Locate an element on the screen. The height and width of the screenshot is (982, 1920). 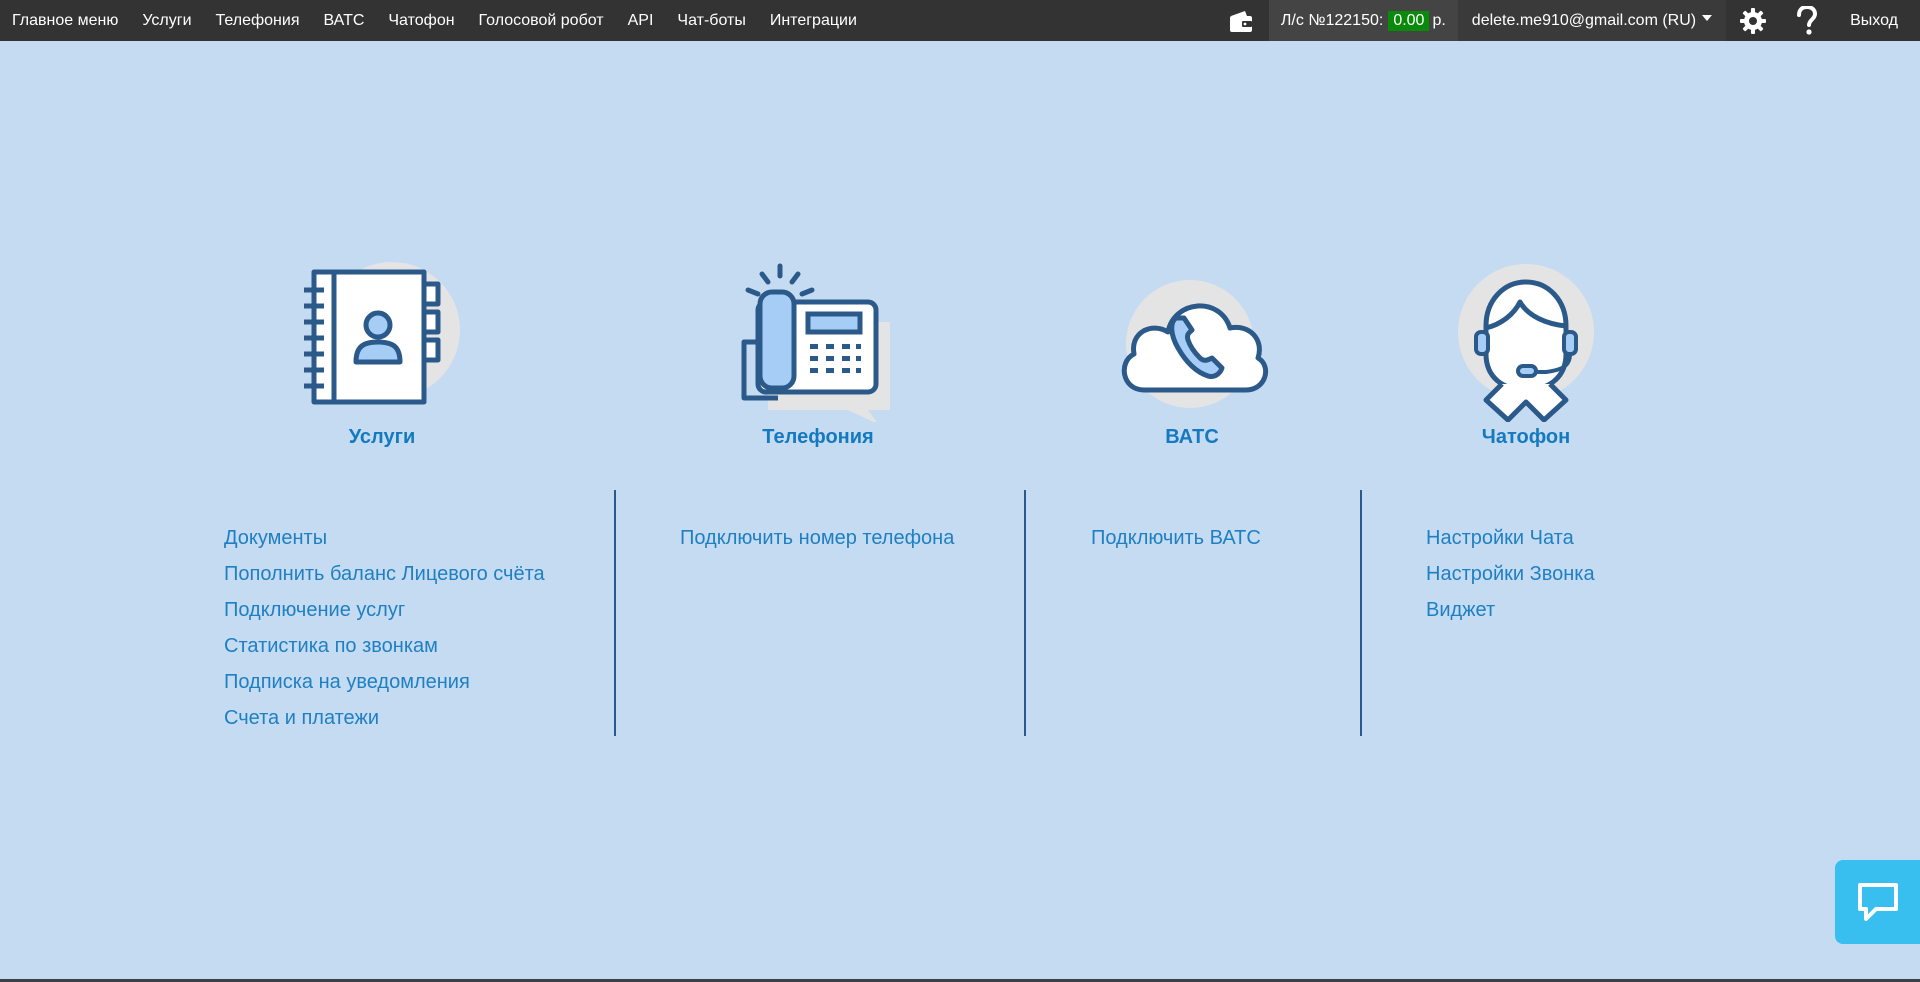
chat-bubble-icon is located at coordinates (1877, 902).